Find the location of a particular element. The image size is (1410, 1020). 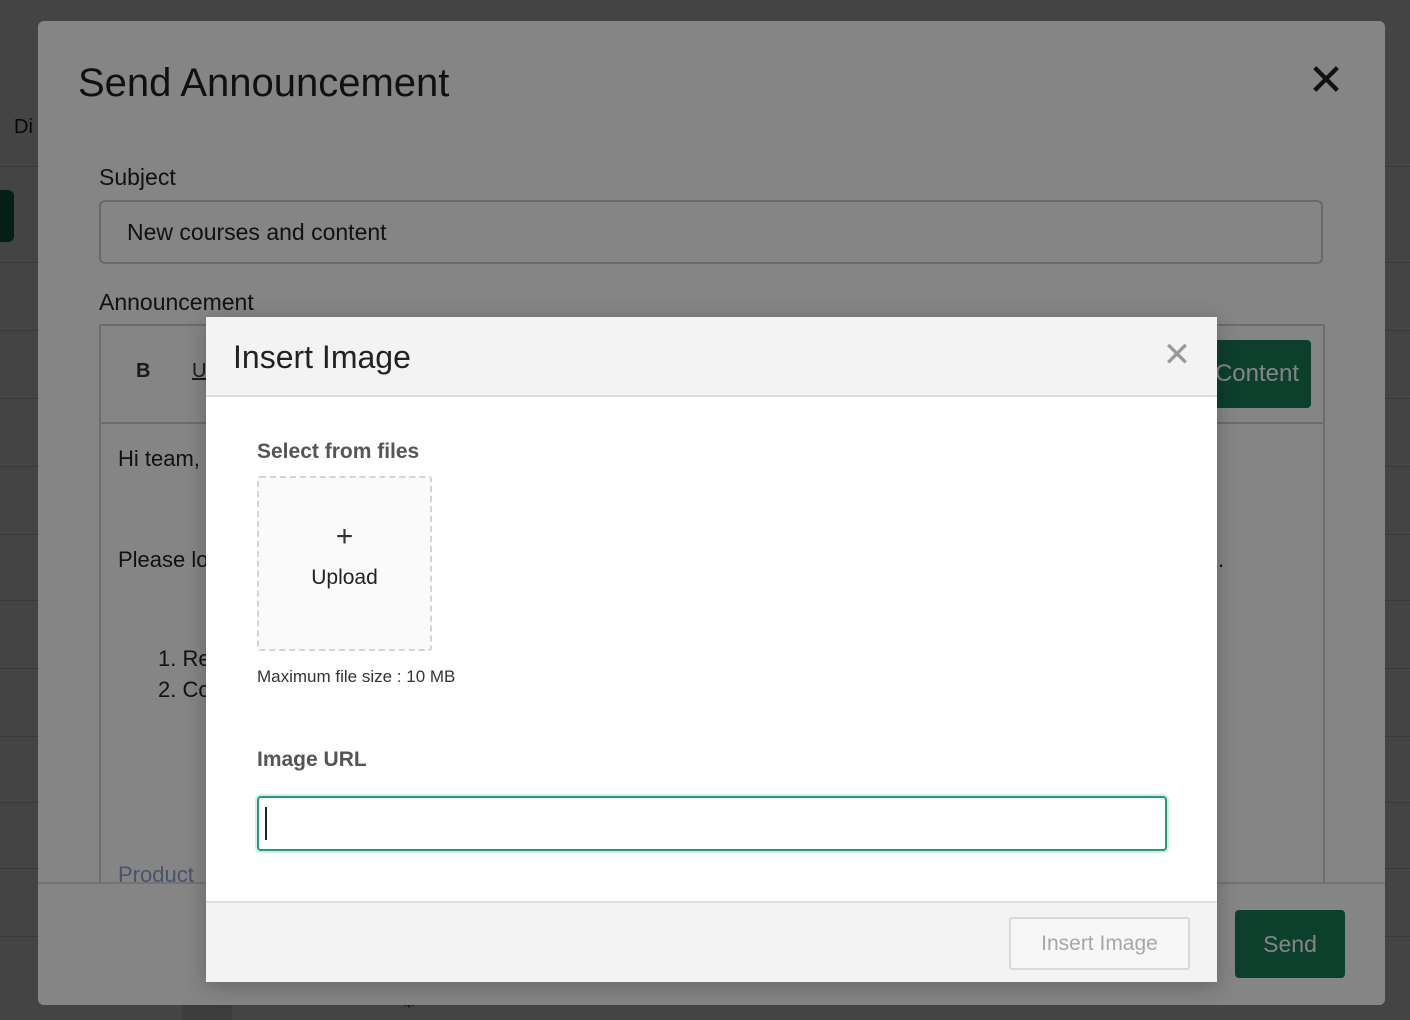

text-caret is located at coordinates (266, 823).